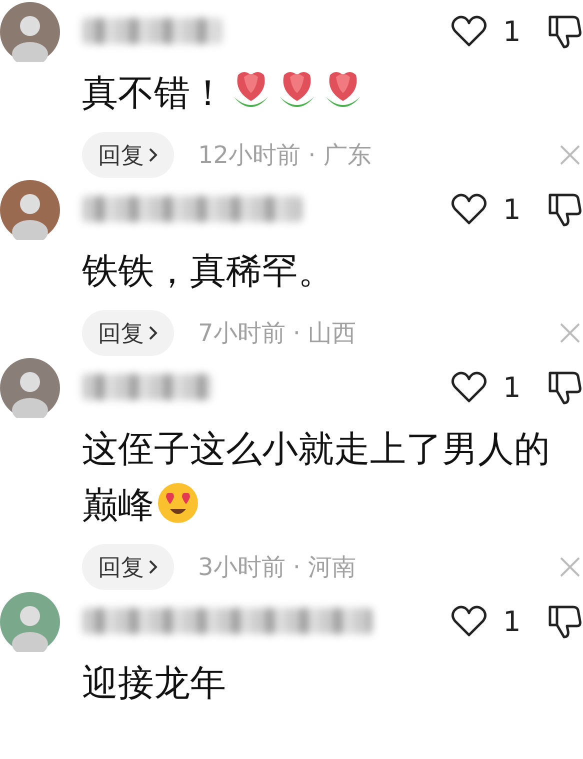 The height and width of the screenshot is (759, 583). What do you see at coordinates (277, 567) in the screenshot?
I see `comment-meta: 3小时前 · 河南` at bounding box center [277, 567].